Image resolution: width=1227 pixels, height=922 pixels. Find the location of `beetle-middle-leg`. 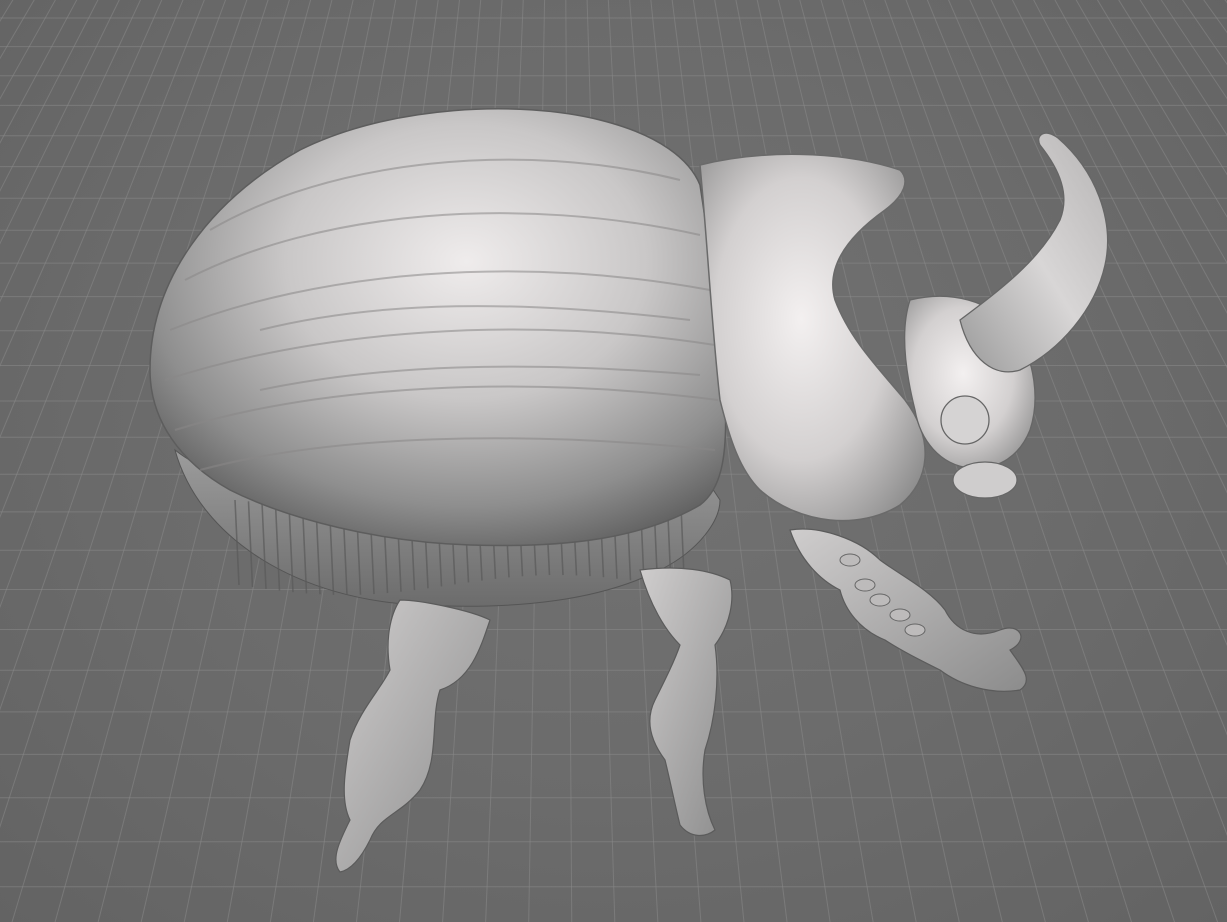

beetle-middle-leg is located at coordinates (686, 701).